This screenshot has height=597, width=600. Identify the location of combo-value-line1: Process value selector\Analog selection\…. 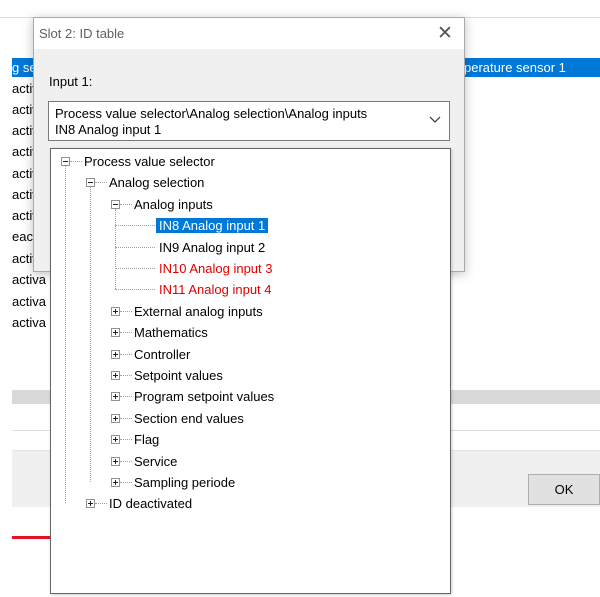
(211, 113).